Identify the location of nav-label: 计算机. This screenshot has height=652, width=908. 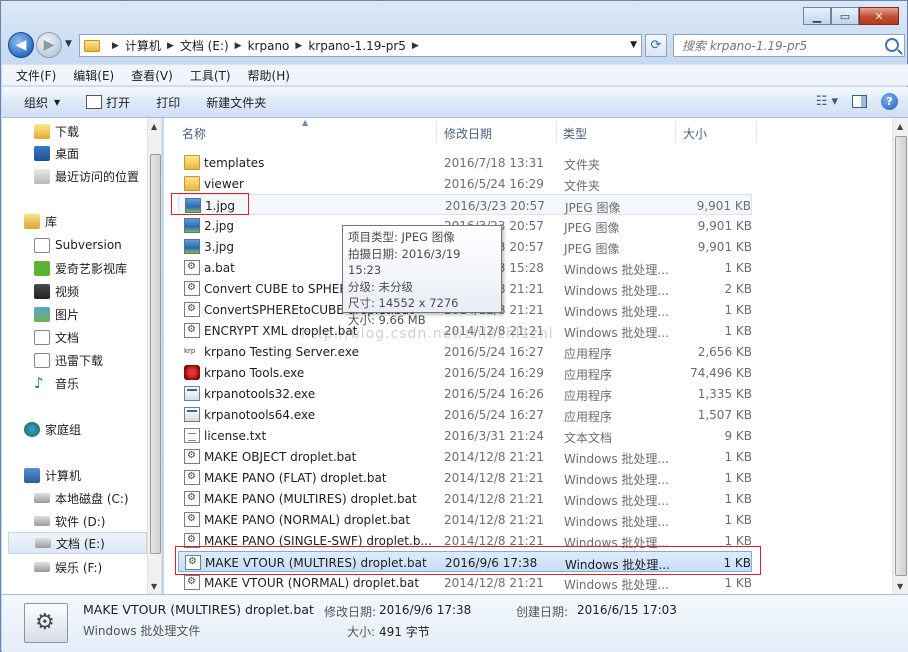
(63, 475).